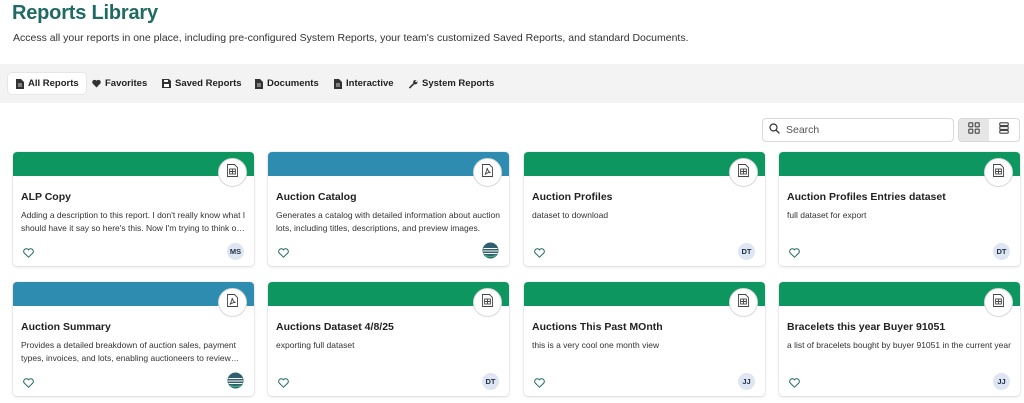  I want to click on tab-label: Saved Reports, so click(208, 83).